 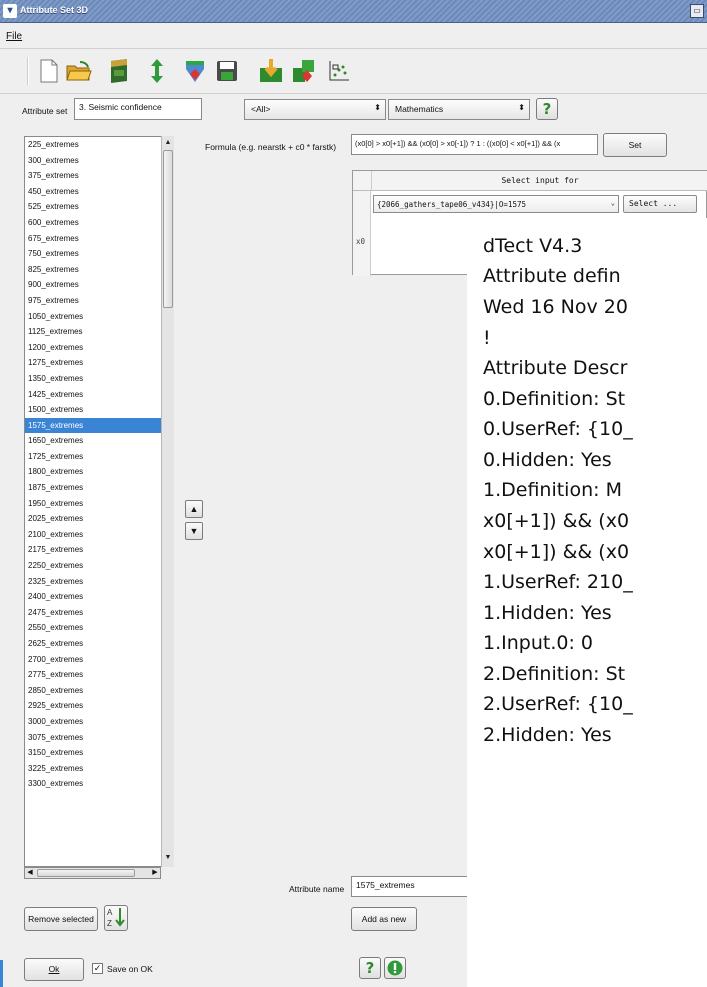 What do you see at coordinates (130, 969) in the screenshot?
I see `save-on-ok-label: Save on OK` at bounding box center [130, 969].